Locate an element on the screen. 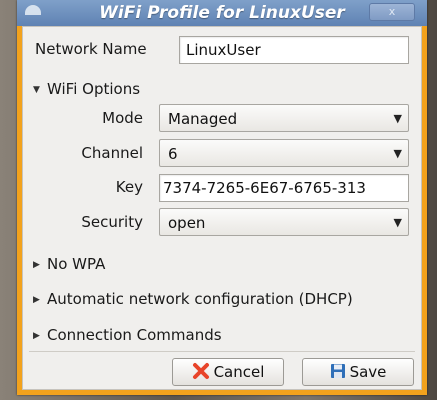 The height and width of the screenshot is (400, 437). channel-select: 6 ▼ is located at coordinates (284, 153).